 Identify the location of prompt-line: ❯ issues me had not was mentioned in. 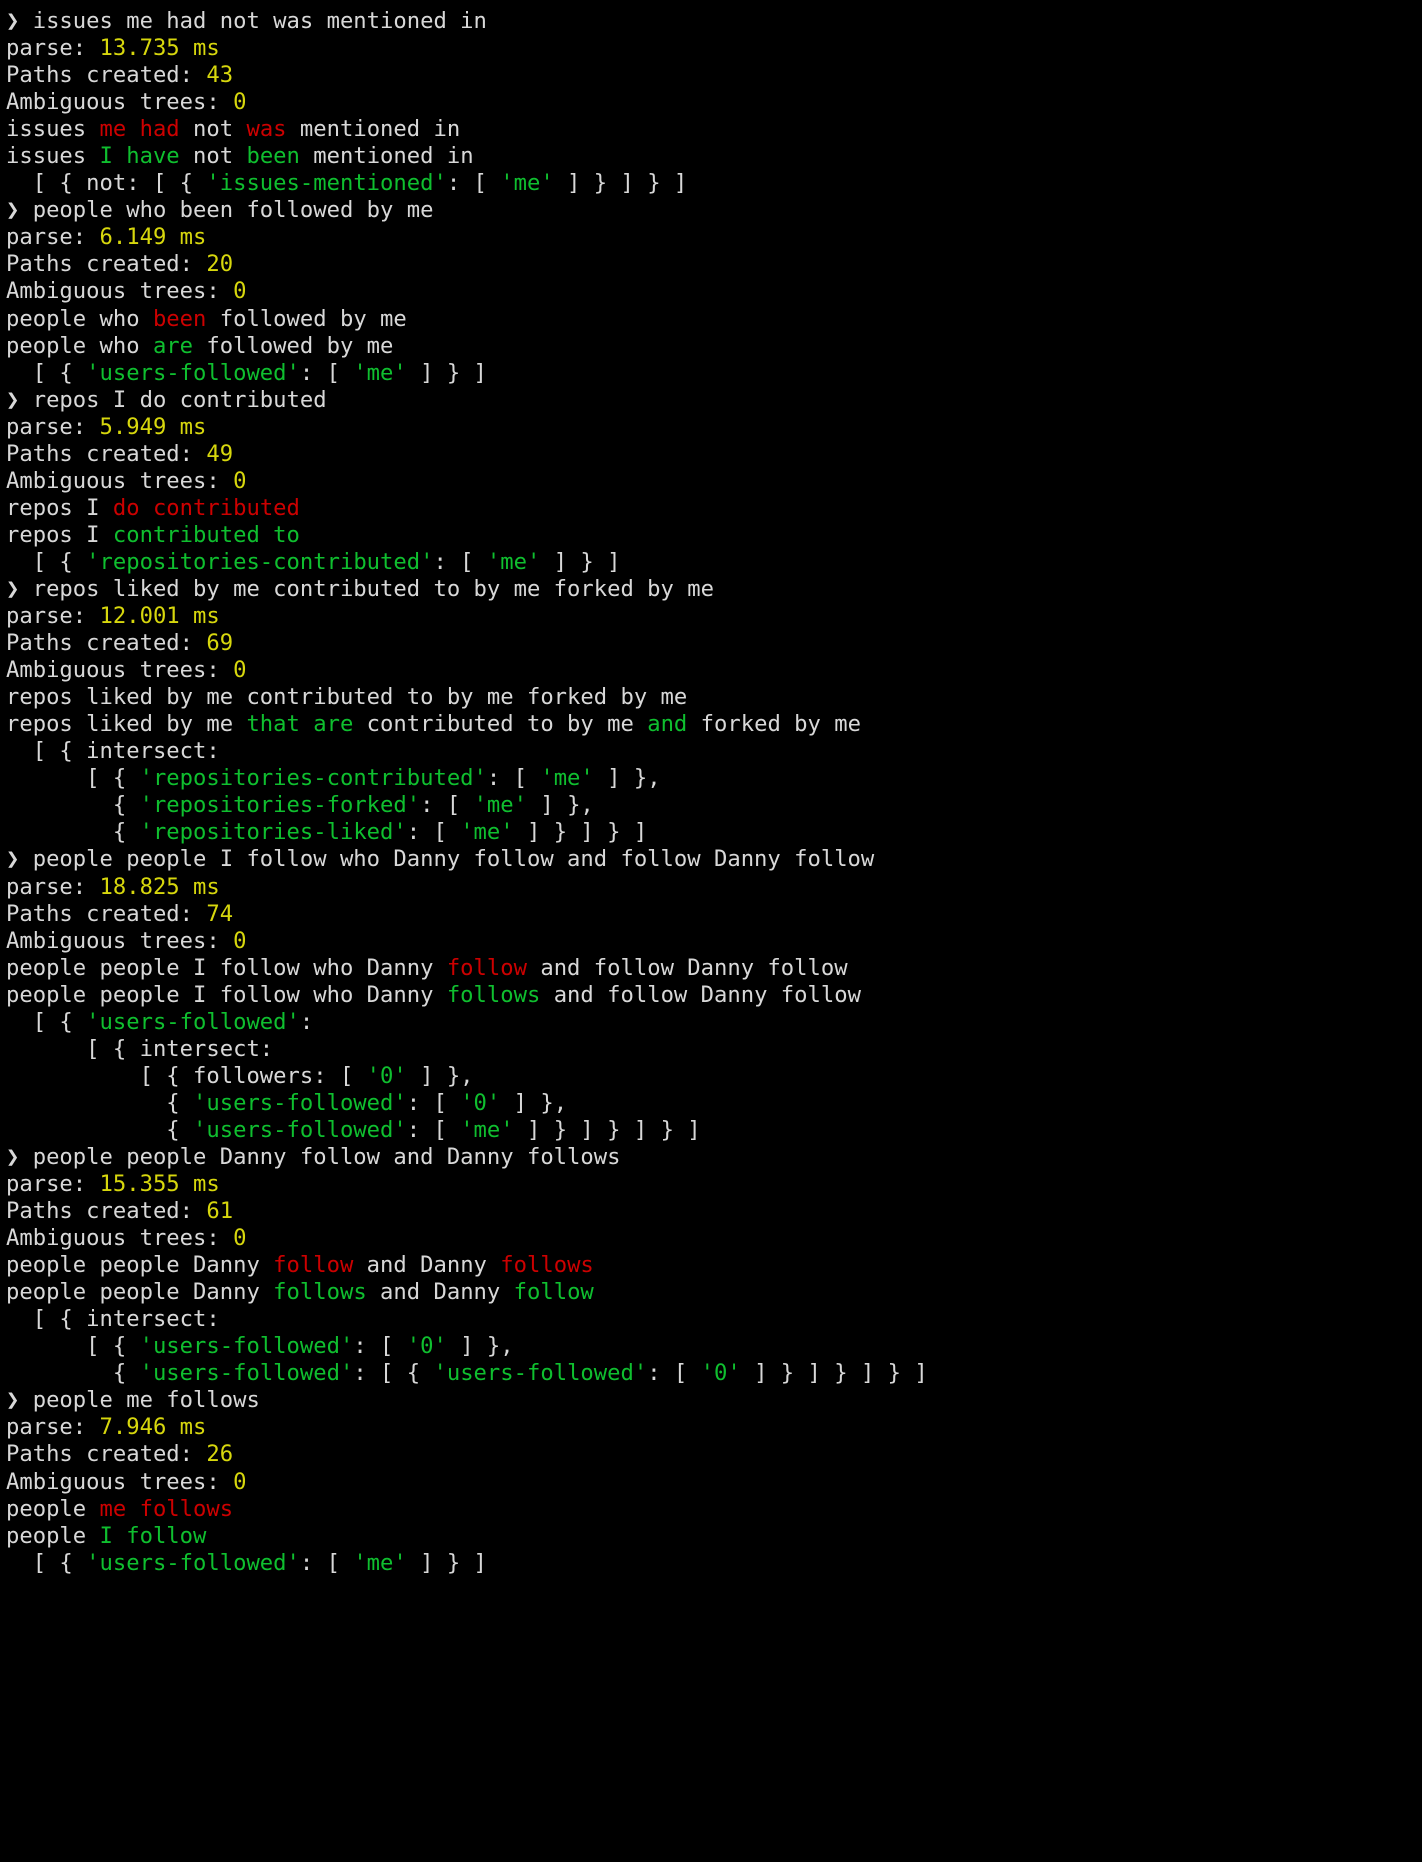
(714, 21).